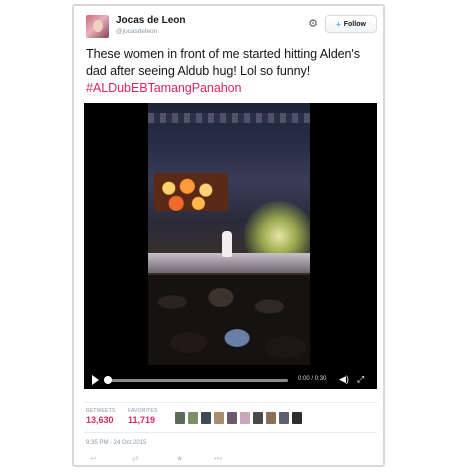 Image resolution: width=475 pixels, height=475 pixels. I want to click on reply-icon: ↩, so click(93, 459).